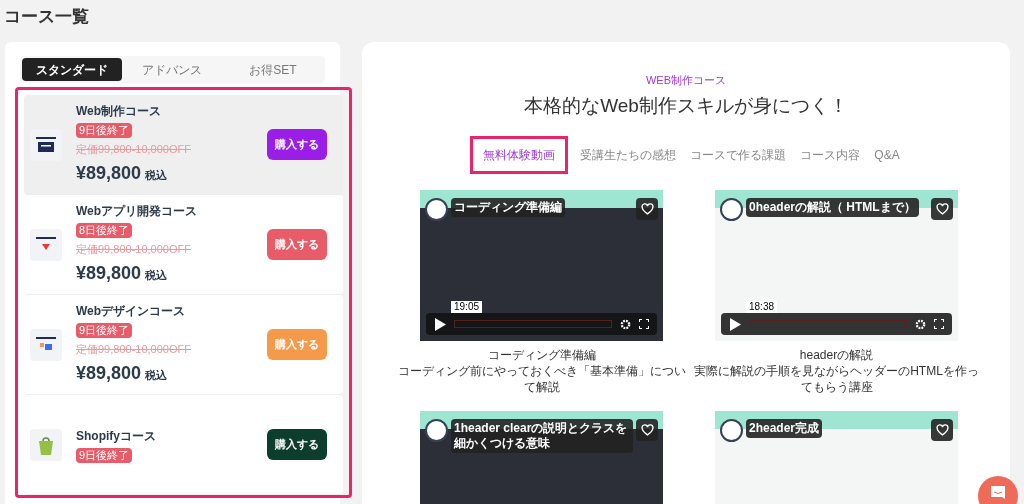  Describe the element at coordinates (836, 355) in the screenshot. I see `video-caption: headerの解説` at that location.